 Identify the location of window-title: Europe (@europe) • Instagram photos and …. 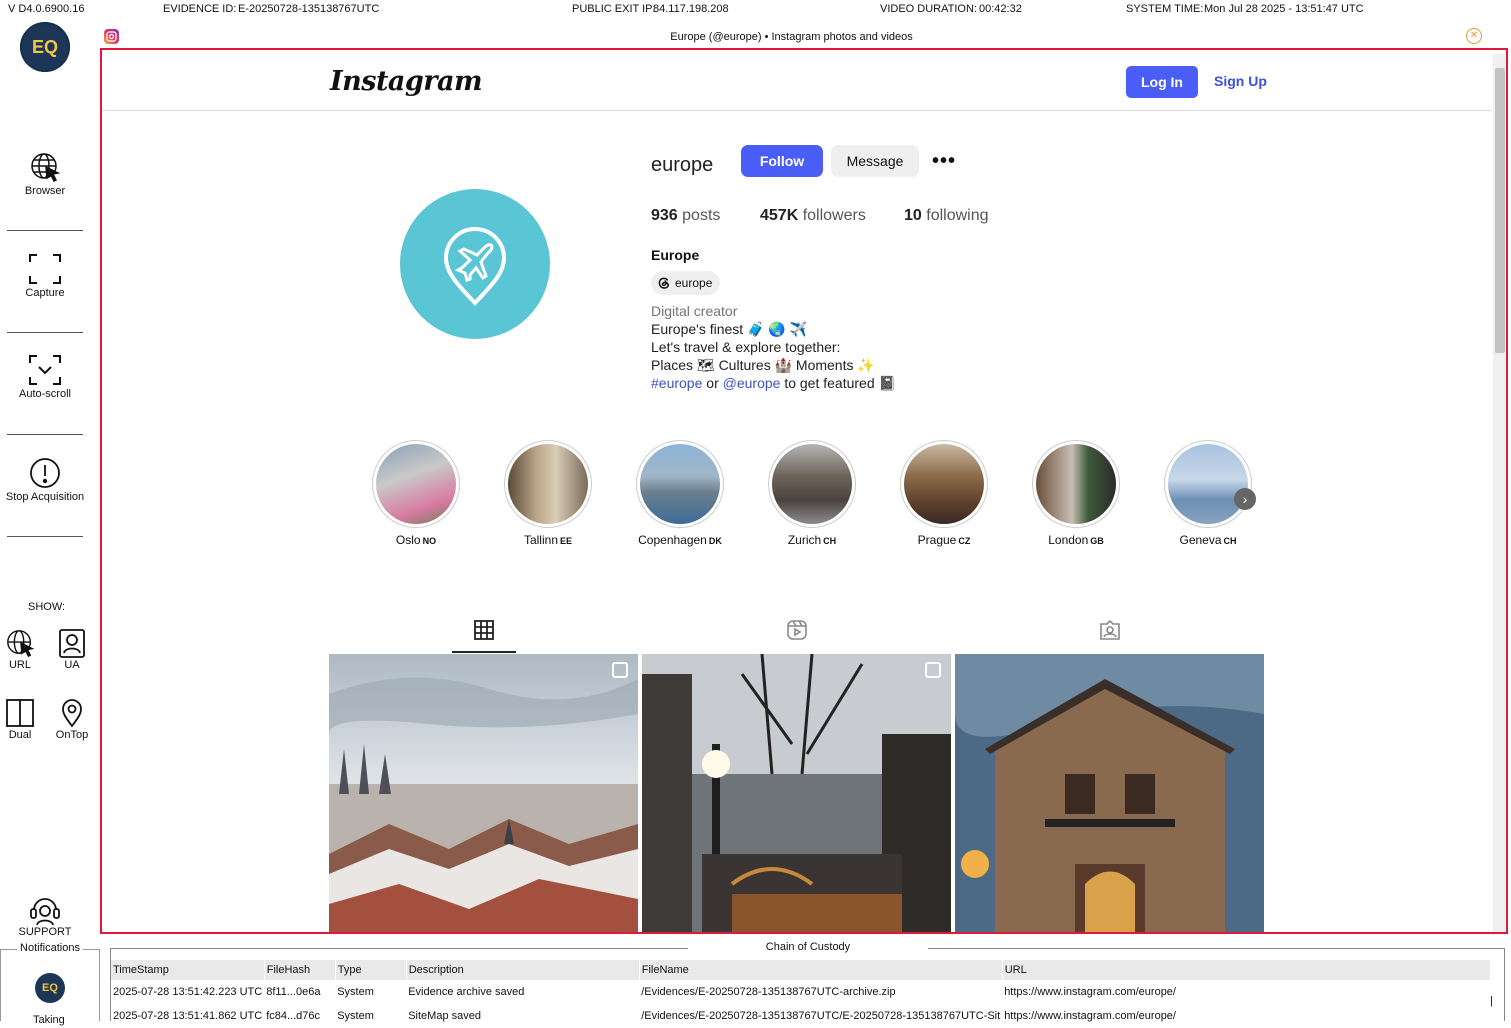
(791, 37).